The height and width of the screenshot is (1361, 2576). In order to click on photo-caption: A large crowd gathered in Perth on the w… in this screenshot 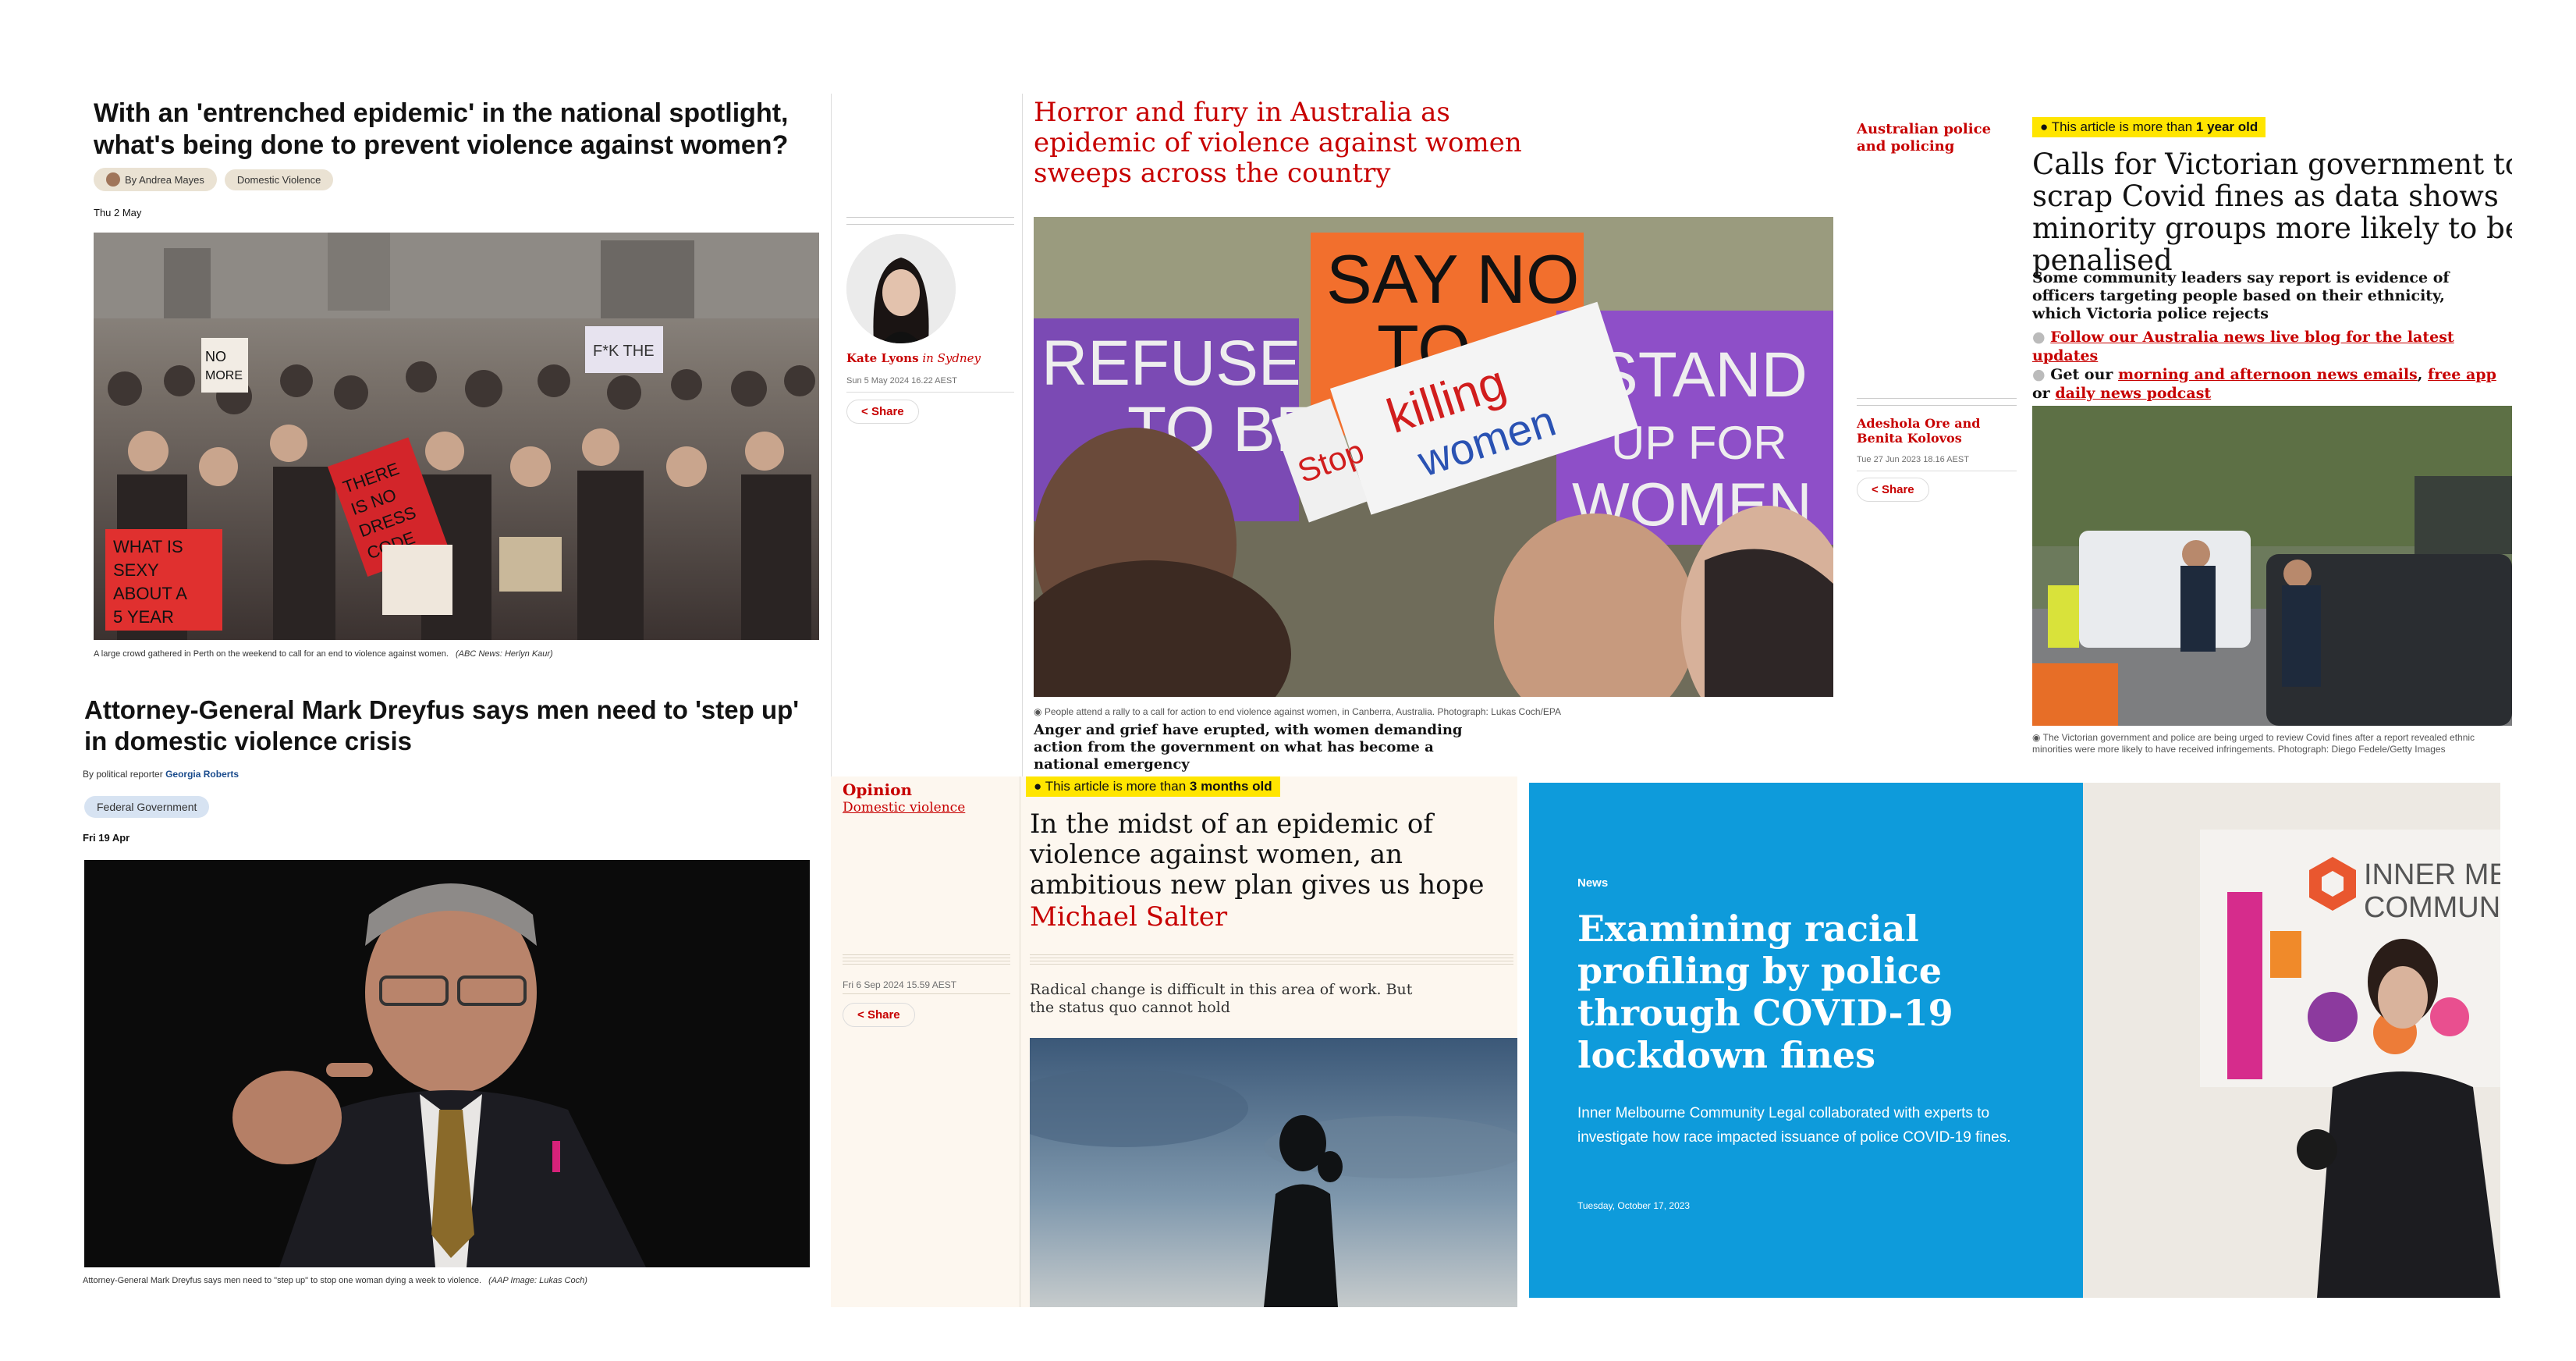, I will do `click(271, 654)`.